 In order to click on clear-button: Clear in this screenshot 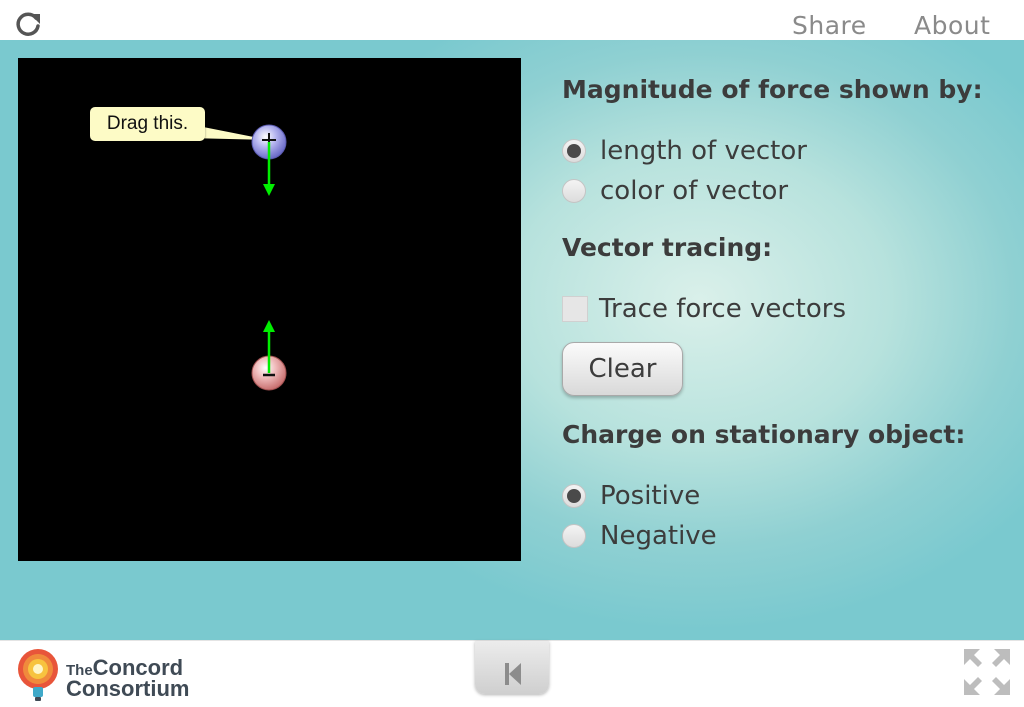, I will do `click(622, 369)`.